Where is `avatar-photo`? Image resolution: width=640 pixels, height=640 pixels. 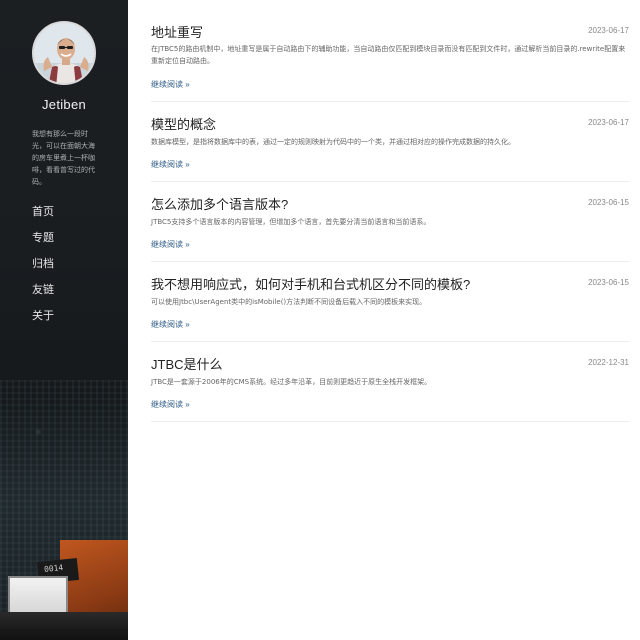 avatar-photo is located at coordinates (64, 53).